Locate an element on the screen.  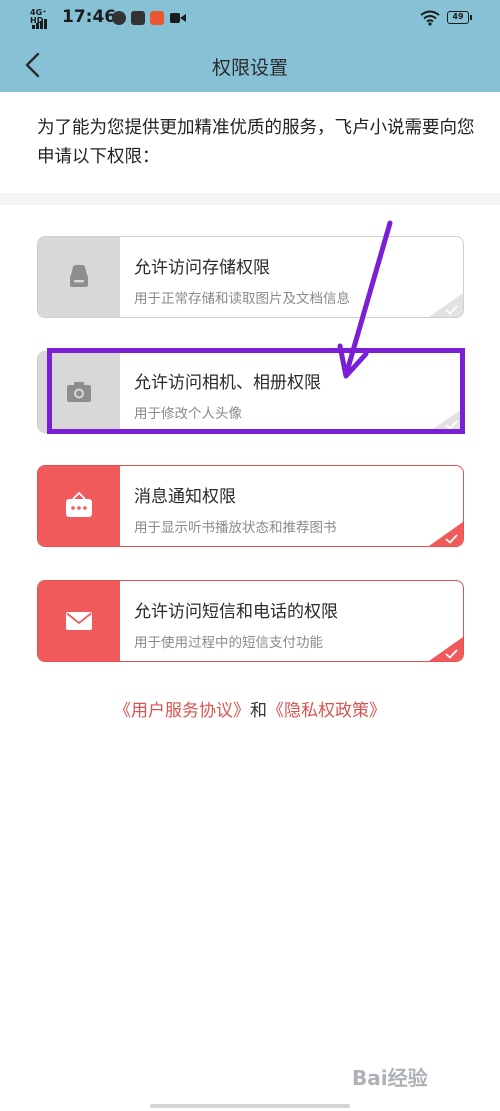
highlight-box is located at coordinates (256, 391).